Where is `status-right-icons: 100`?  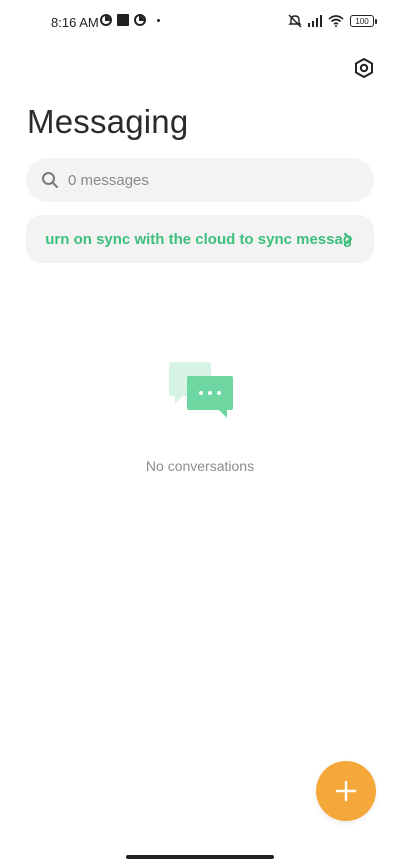 status-right-icons: 100 is located at coordinates (332, 21).